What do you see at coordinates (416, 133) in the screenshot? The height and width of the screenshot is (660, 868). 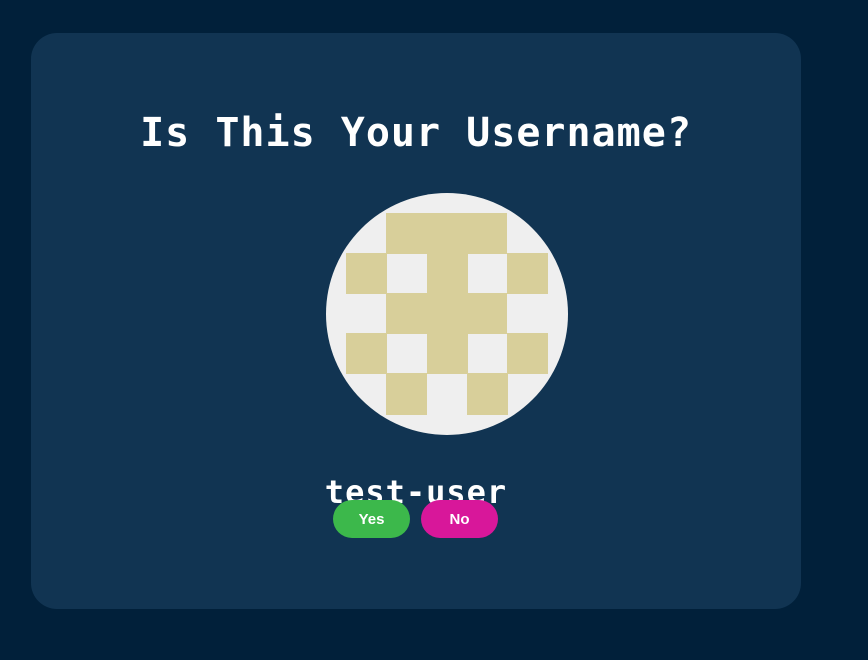 I see `page-title: Is This Your Username?` at bounding box center [416, 133].